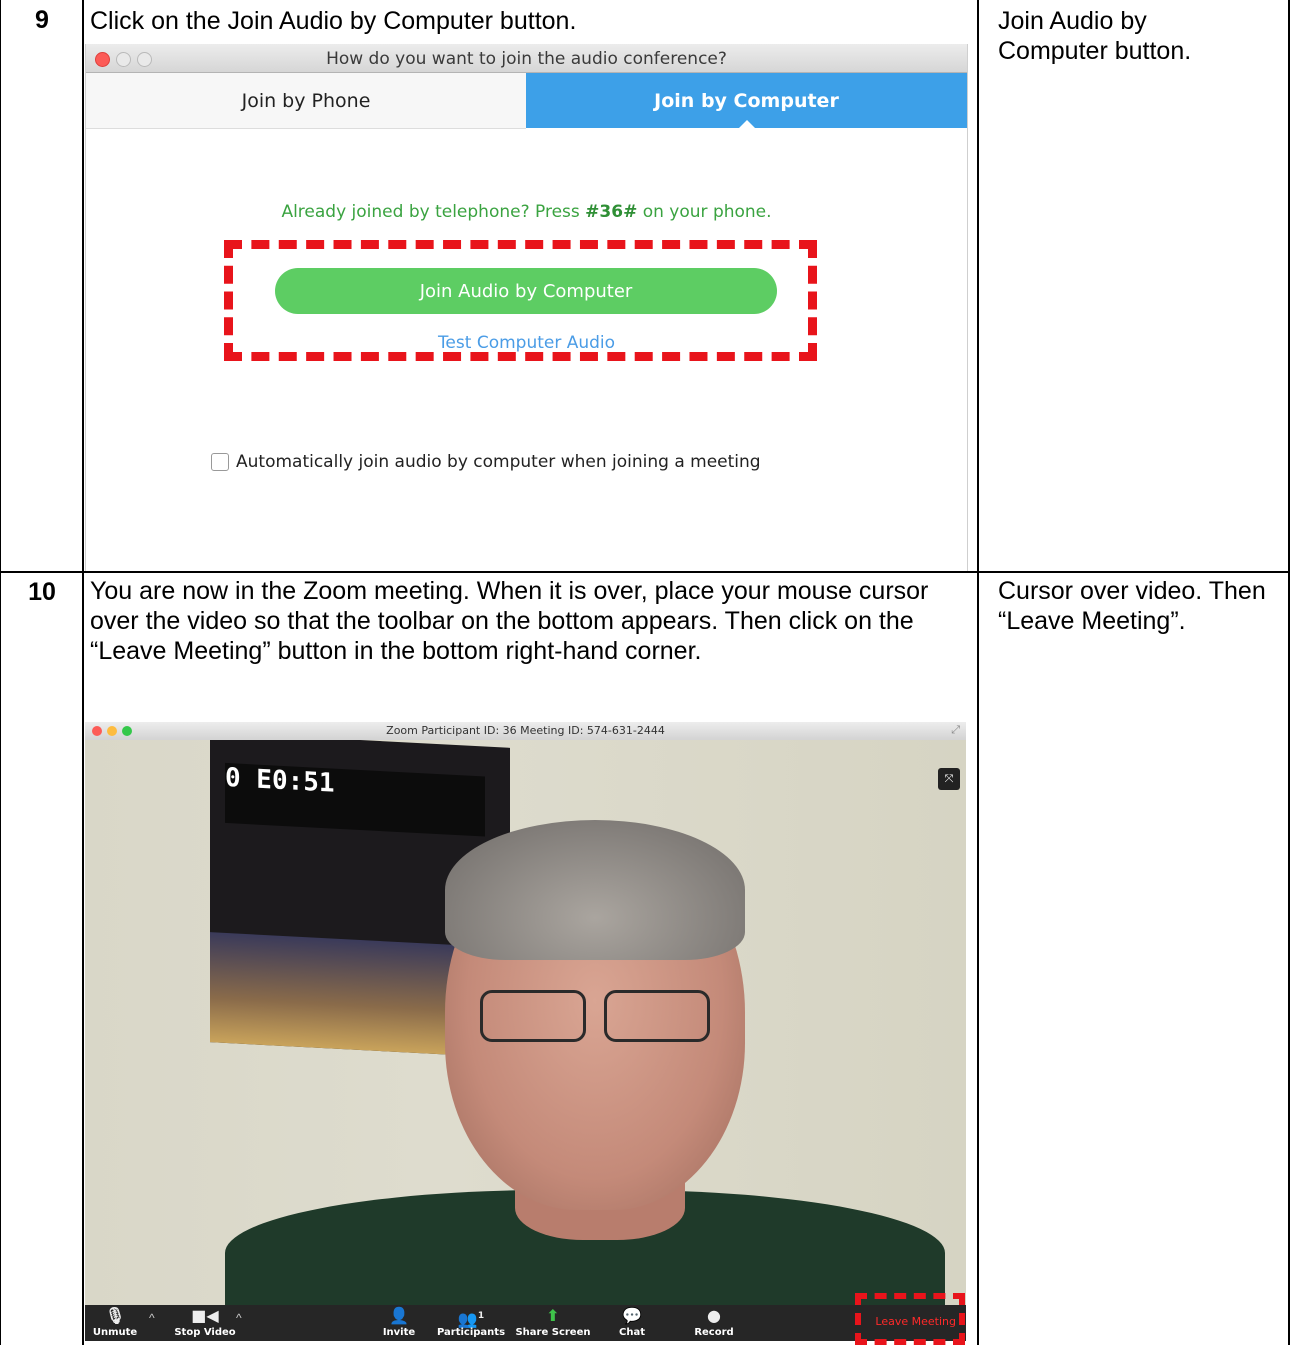  I want to click on participants-label: Participants, so click(471, 1332).